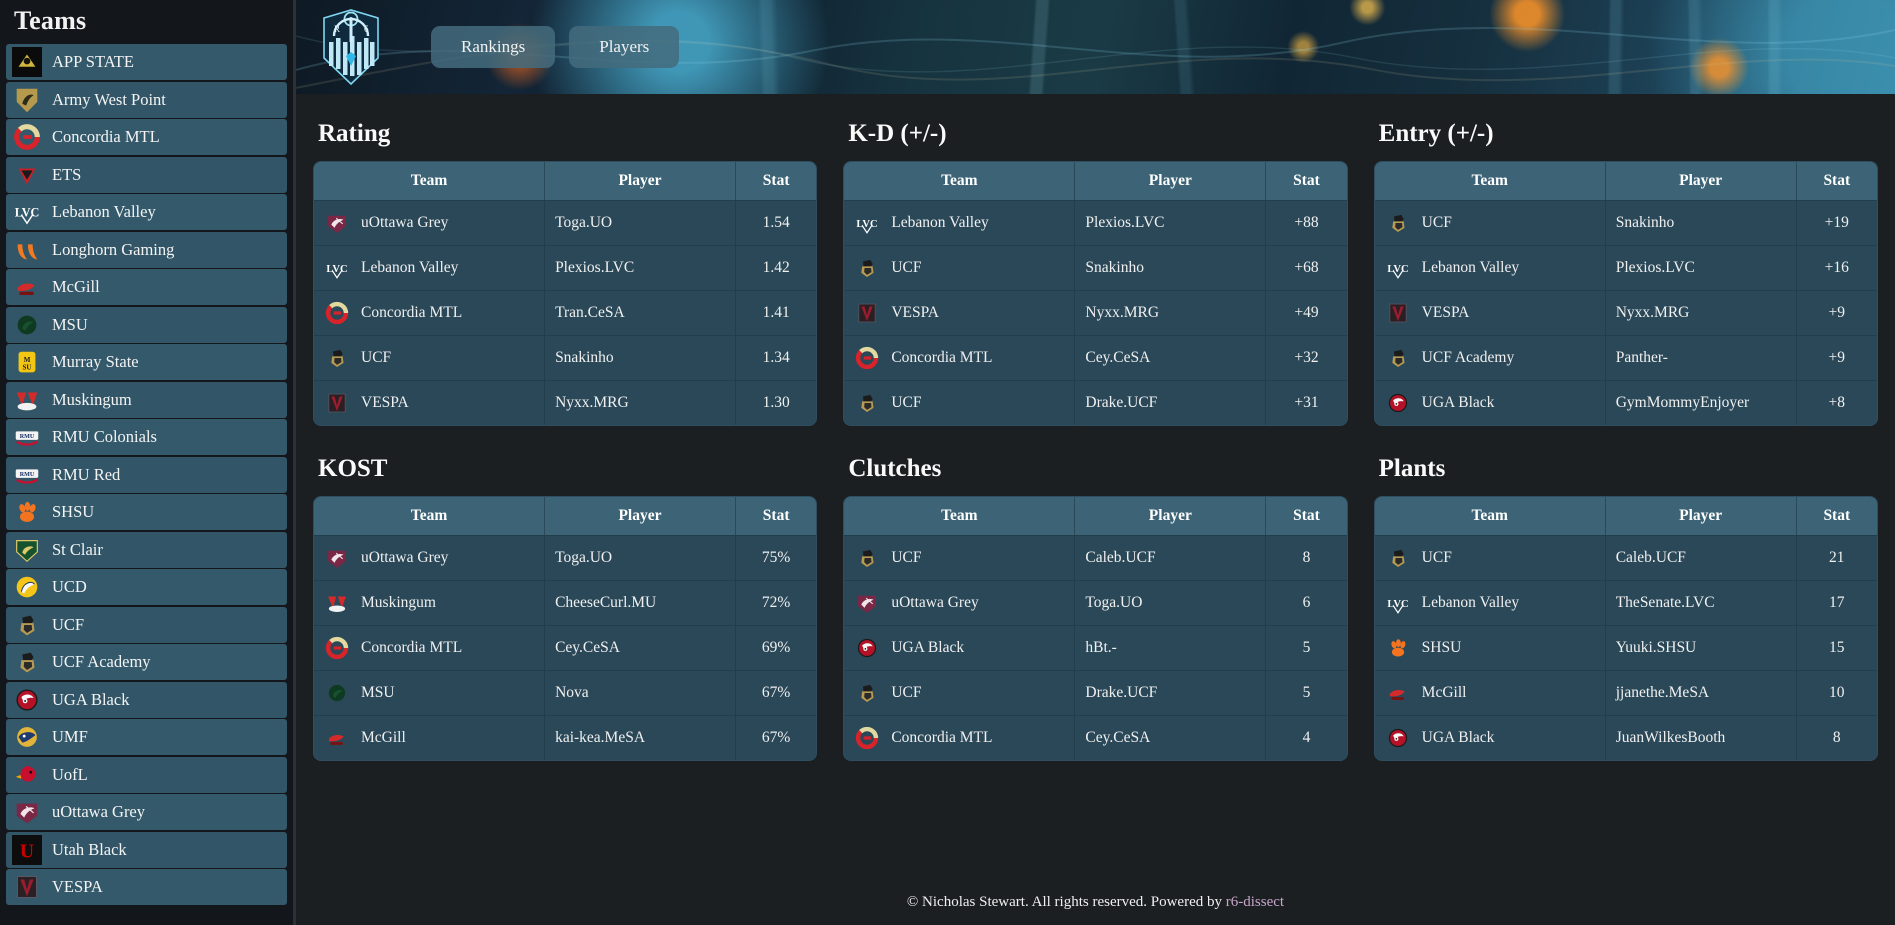 The width and height of the screenshot is (1895, 925). Describe the element at coordinates (27, 368) in the screenshot. I see `svg-text: SU` at that location.